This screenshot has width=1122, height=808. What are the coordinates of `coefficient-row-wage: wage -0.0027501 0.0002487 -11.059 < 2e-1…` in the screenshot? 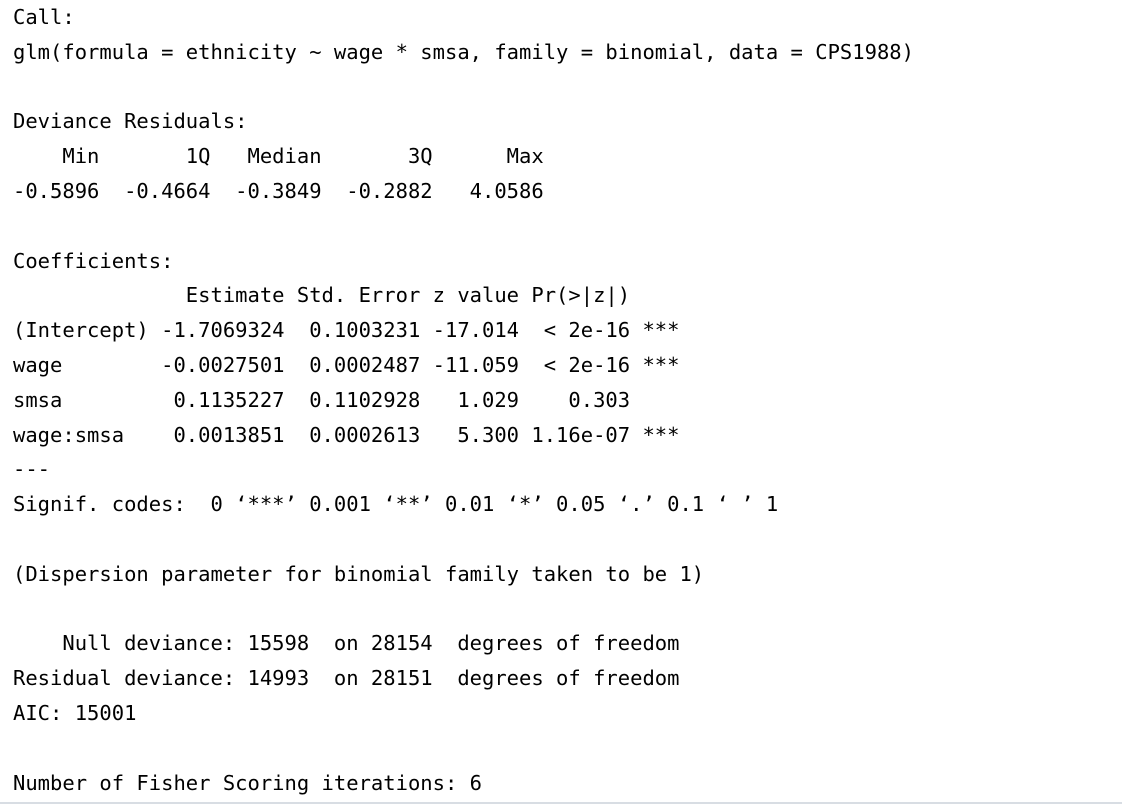 It's located at (346, 364).